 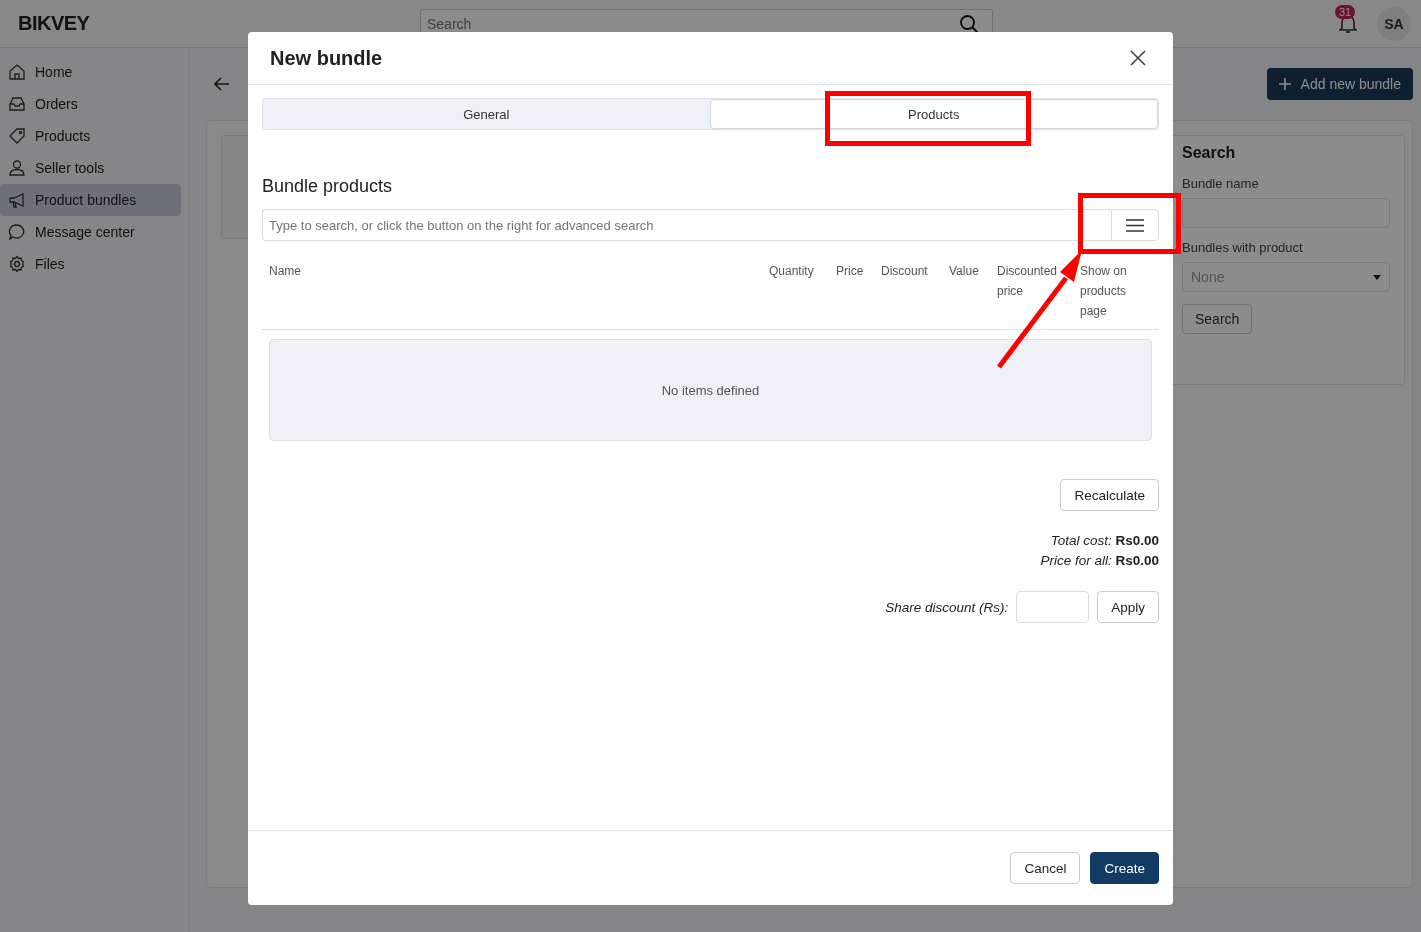 What do you see at coordinates (686, 225) in the screenshot?
I see `product-search-field: Type to search, or click the button on the right for advanced search` at bounding box center [686, 225].